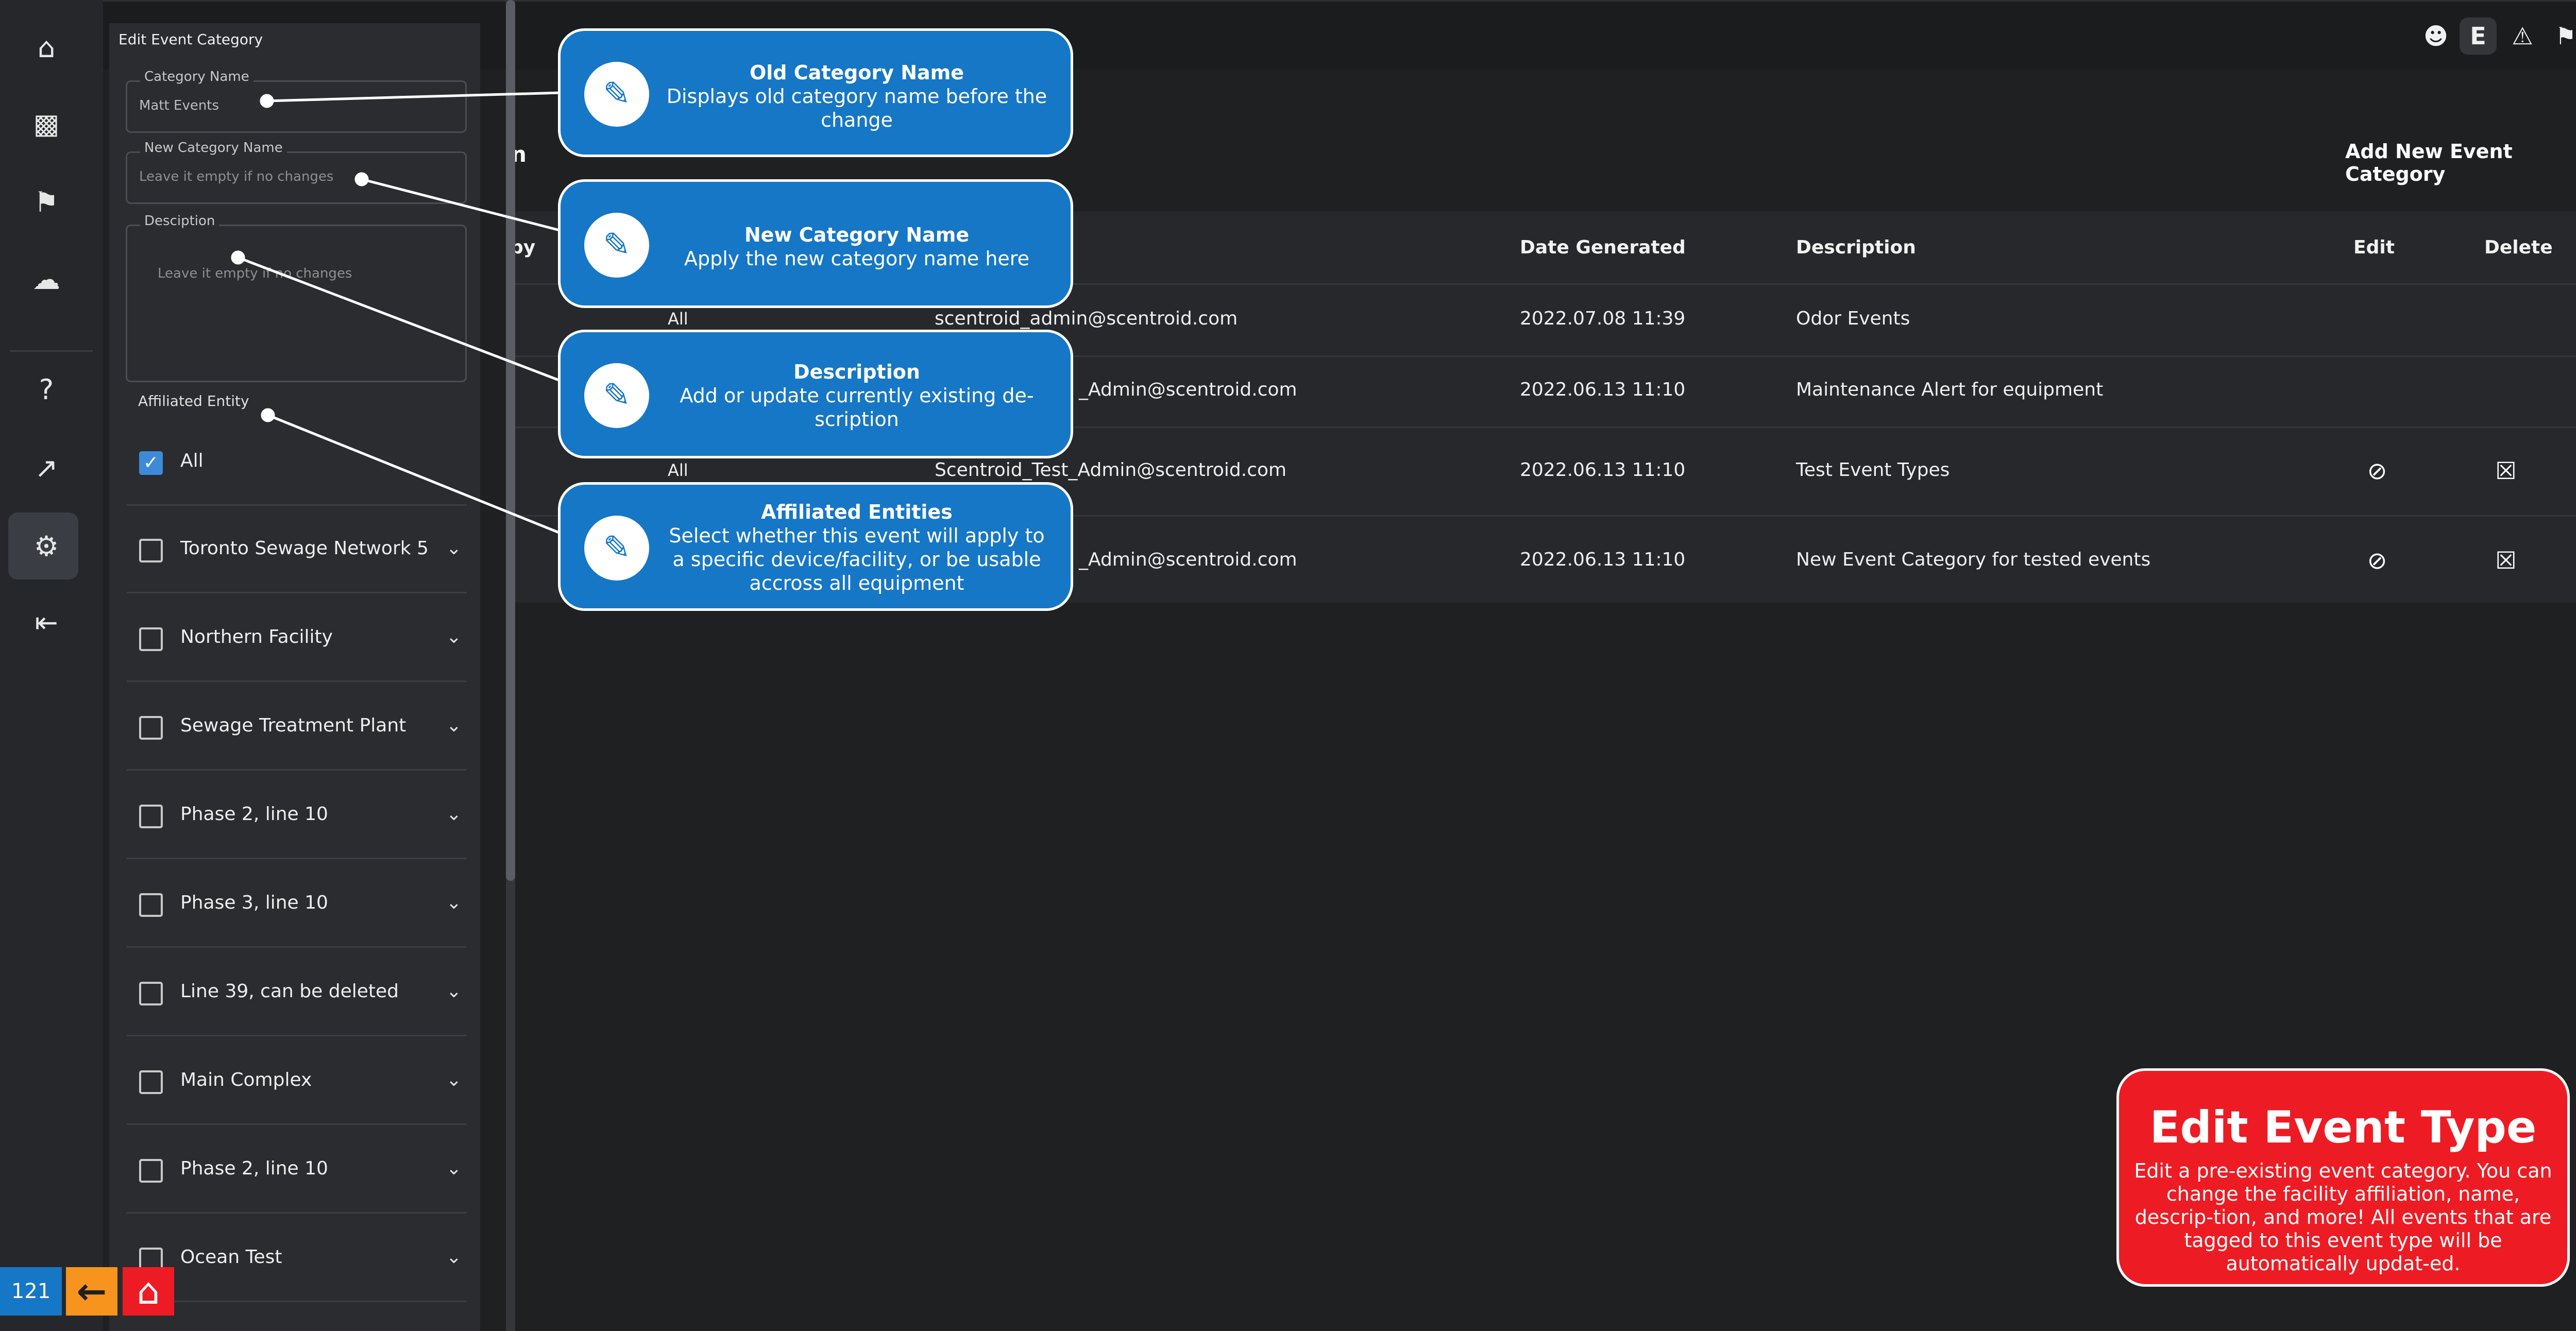  What do you see at coordinates (91, 1291) in the screenshot?
I see `back-arrow-icon: ←` at bounding box center [91, 1291].